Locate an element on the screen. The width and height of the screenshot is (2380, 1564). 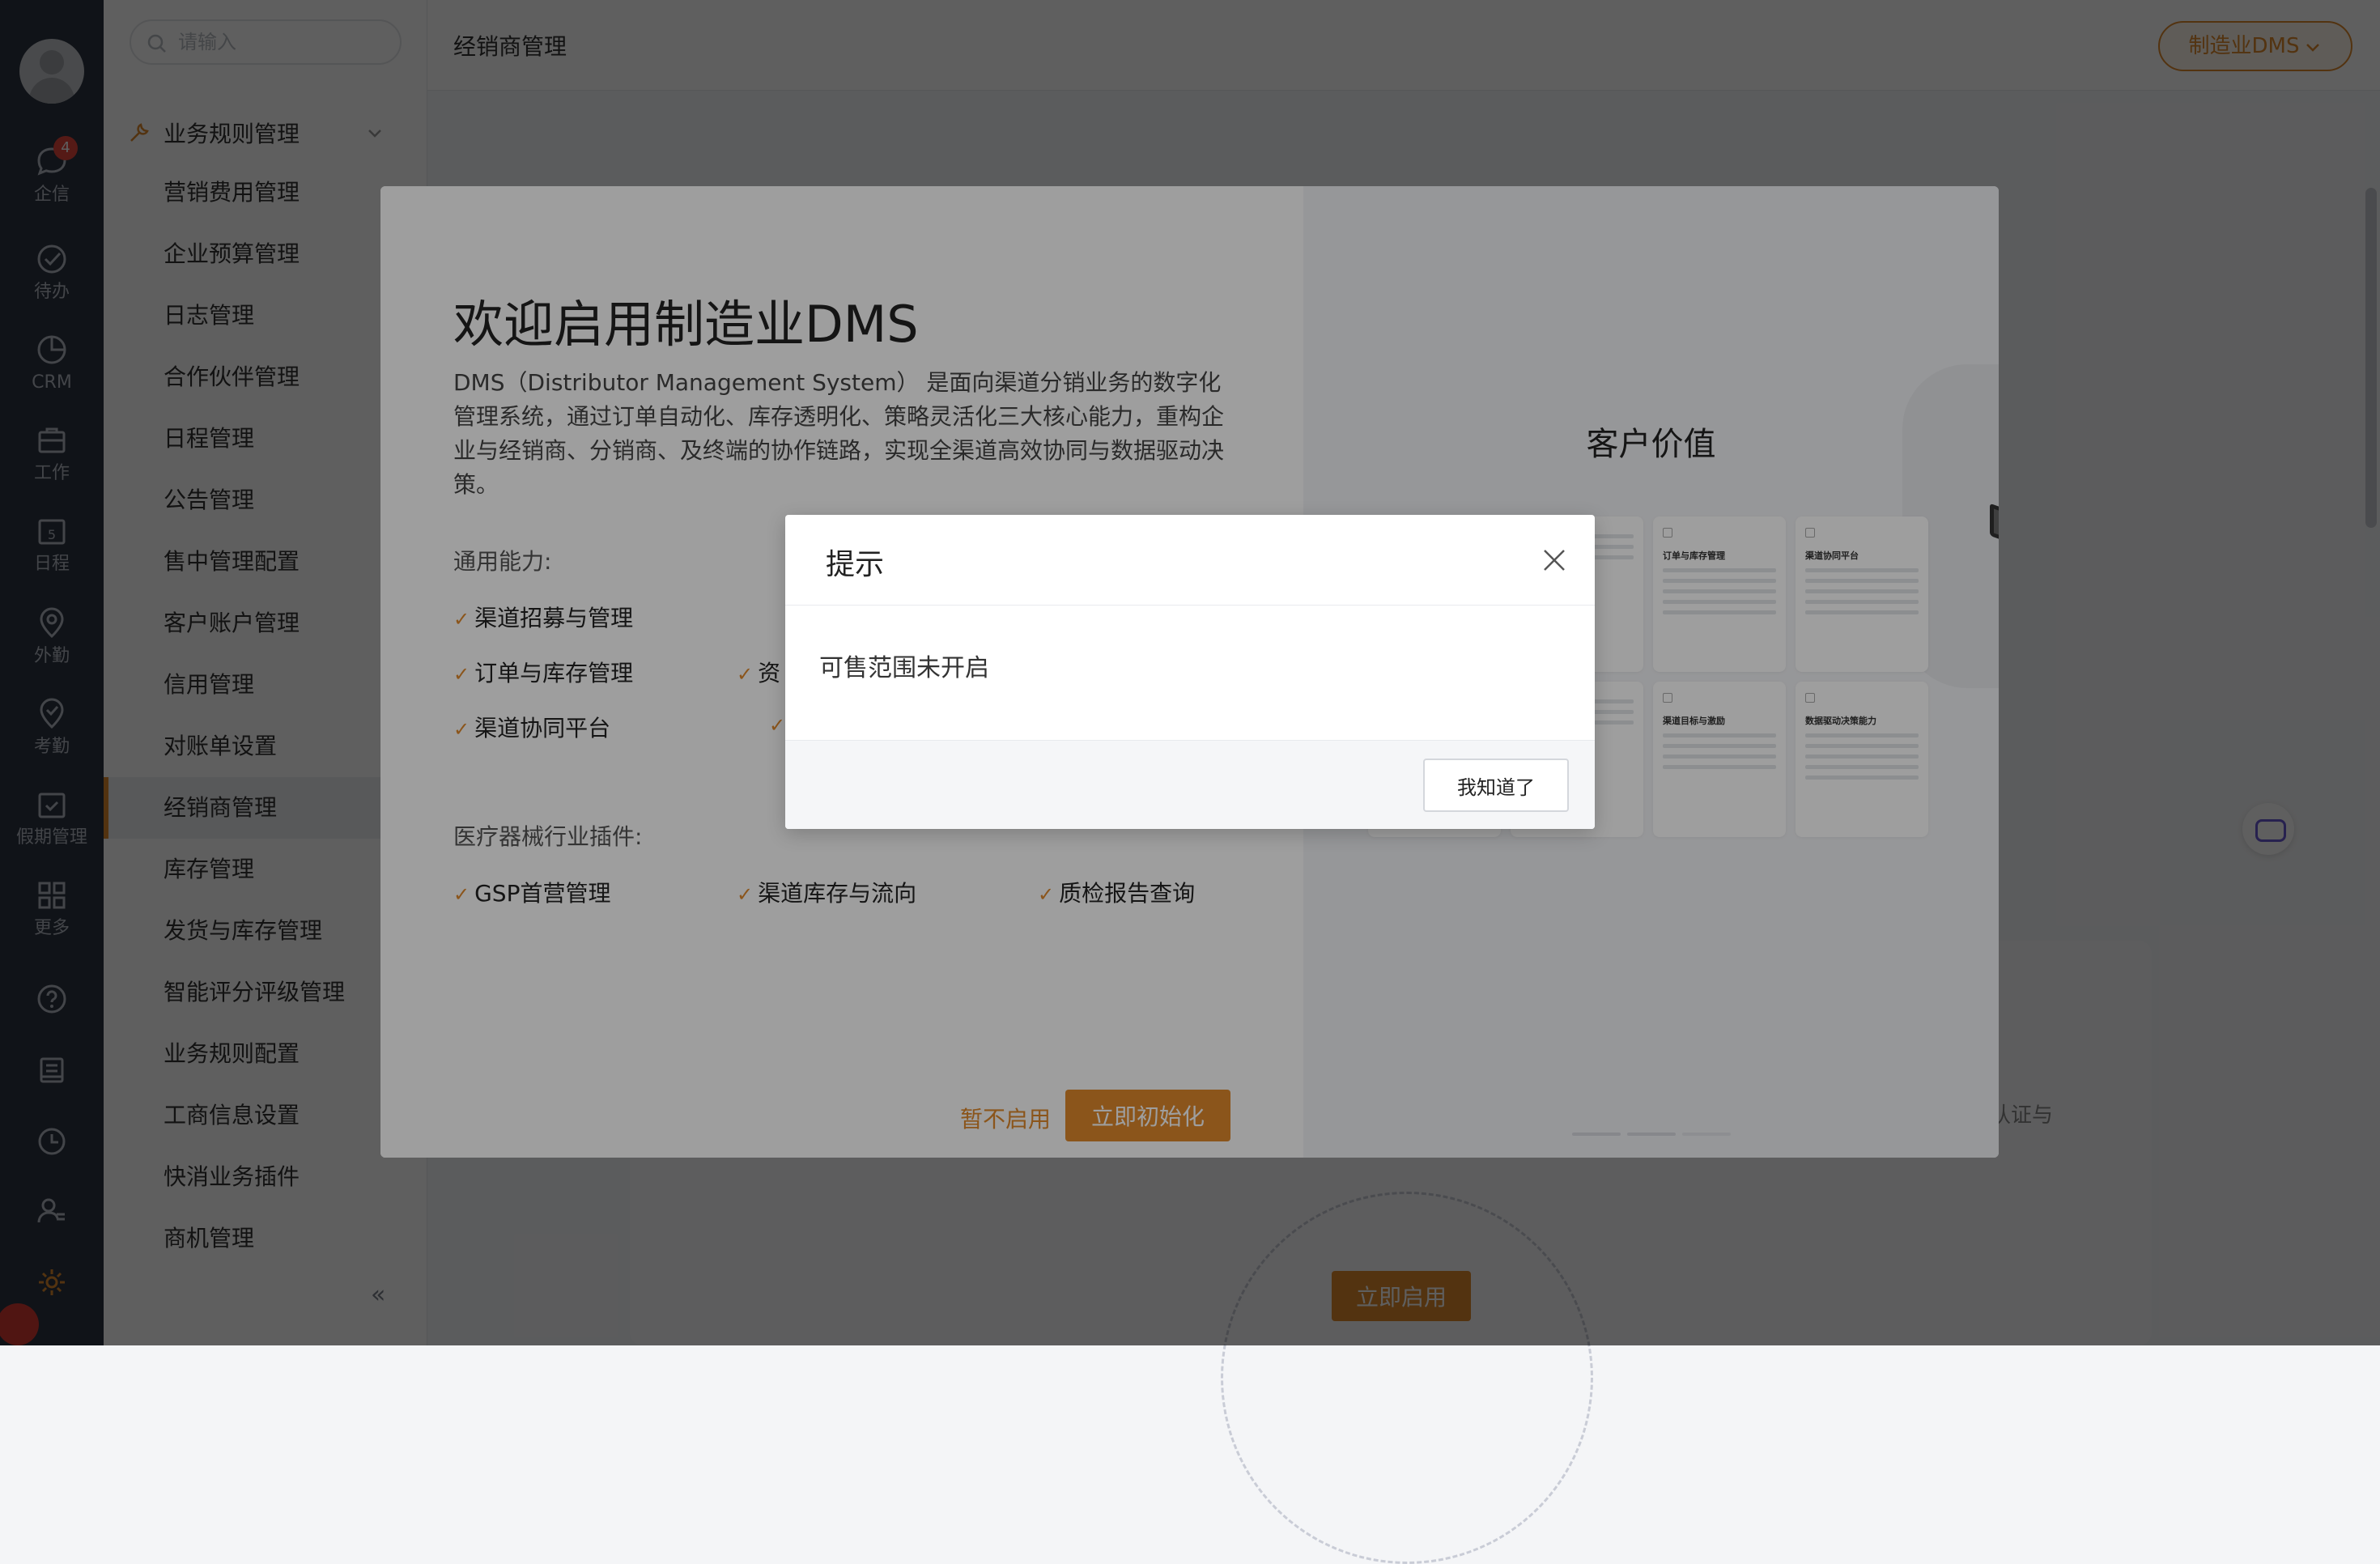
dialog-message: 可售范围未开启 is located at coordinates (904, 668).